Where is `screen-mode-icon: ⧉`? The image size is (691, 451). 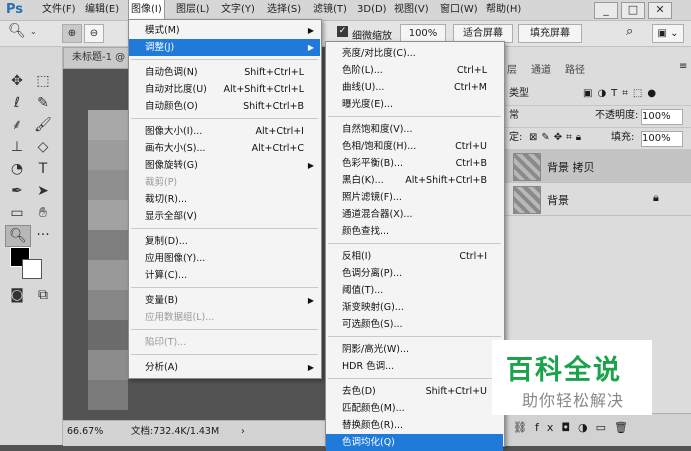
screen-mode-icon: ⧉ is located at coordinates (43, 295).